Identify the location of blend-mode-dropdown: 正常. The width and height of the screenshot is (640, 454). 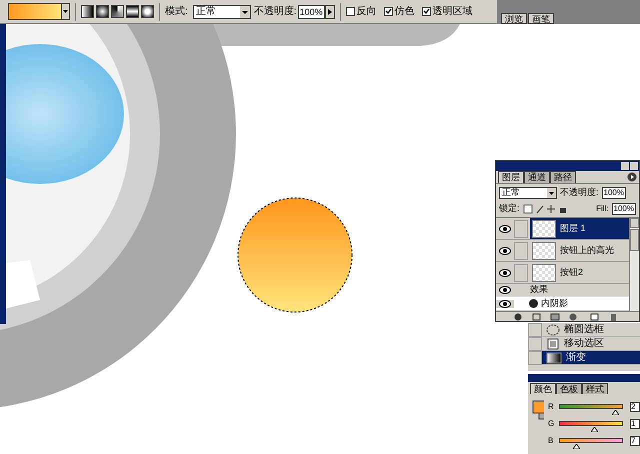
(528, 192).